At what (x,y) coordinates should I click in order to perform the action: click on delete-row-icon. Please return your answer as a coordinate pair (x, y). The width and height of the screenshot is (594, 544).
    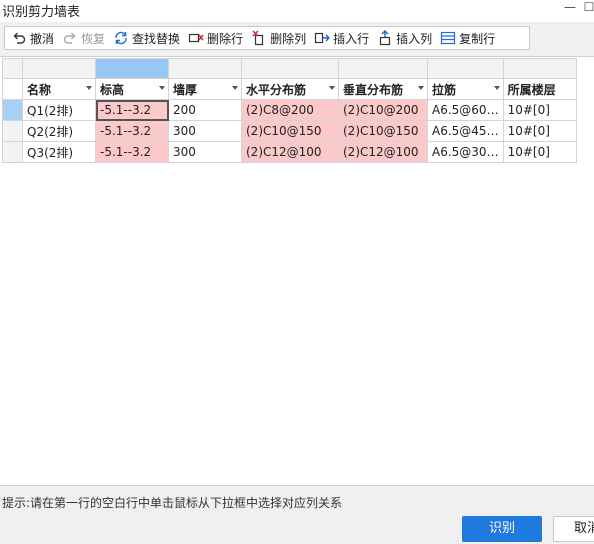
    Looking at the image, I should click on (196, 38).